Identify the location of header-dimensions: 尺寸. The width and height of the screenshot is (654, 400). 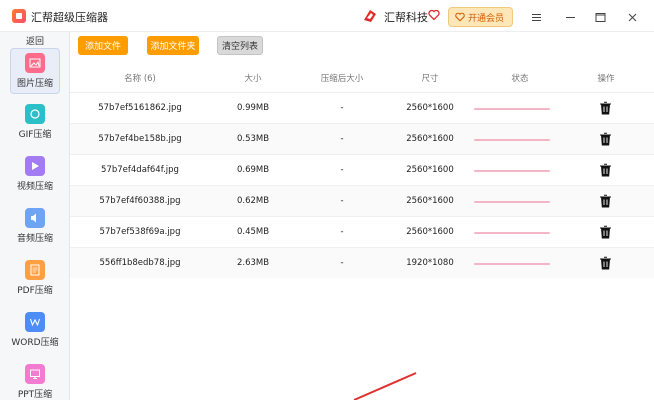
(430, 79).